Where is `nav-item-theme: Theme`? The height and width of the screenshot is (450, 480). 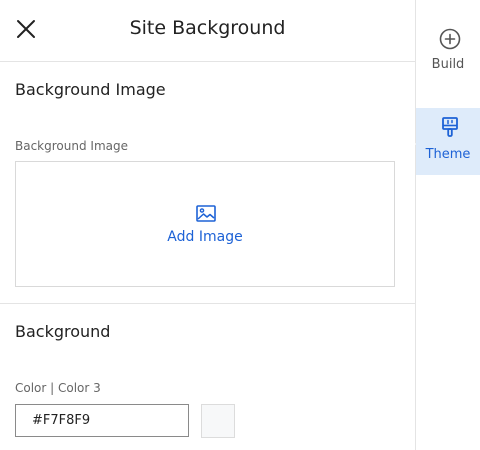
nav-item-theme: Theme is located at coordinates (448, 141).